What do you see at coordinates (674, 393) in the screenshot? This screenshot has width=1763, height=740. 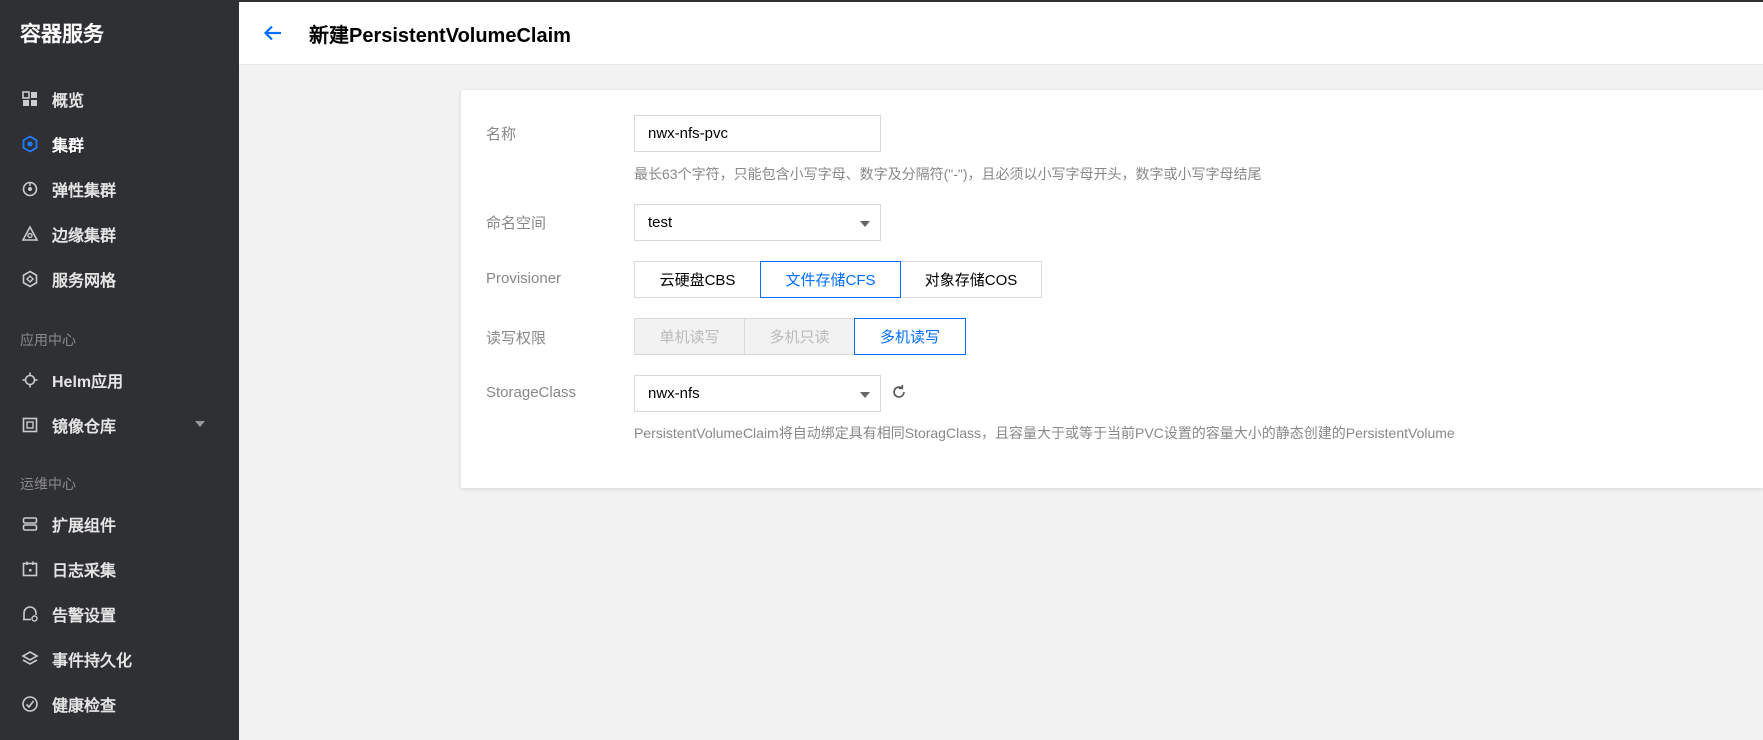 I see `storageclass-select-value: nwx-nfs` at bounding box center [674, 393].